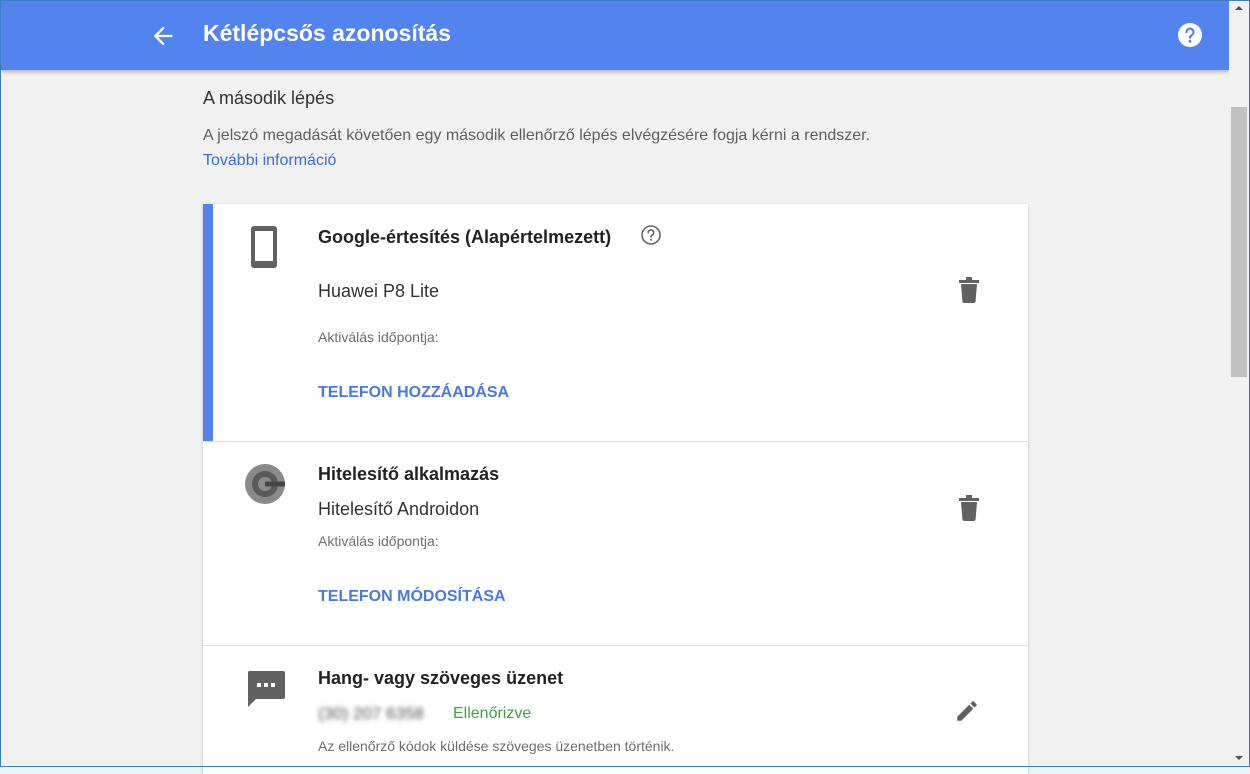  I want to click on app-header: Kétlépcsős azonosítás, so click(615, 35).